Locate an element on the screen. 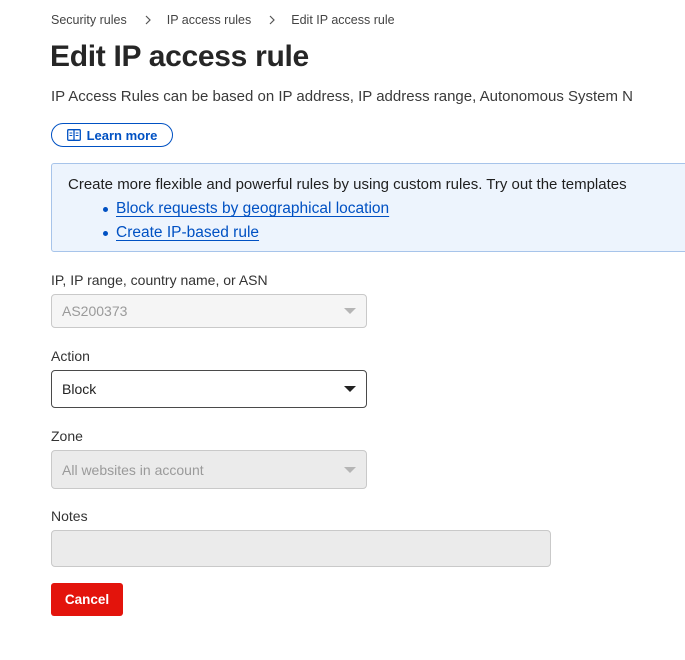  cancel-label: Cancel is located at coordinates (87, 599).